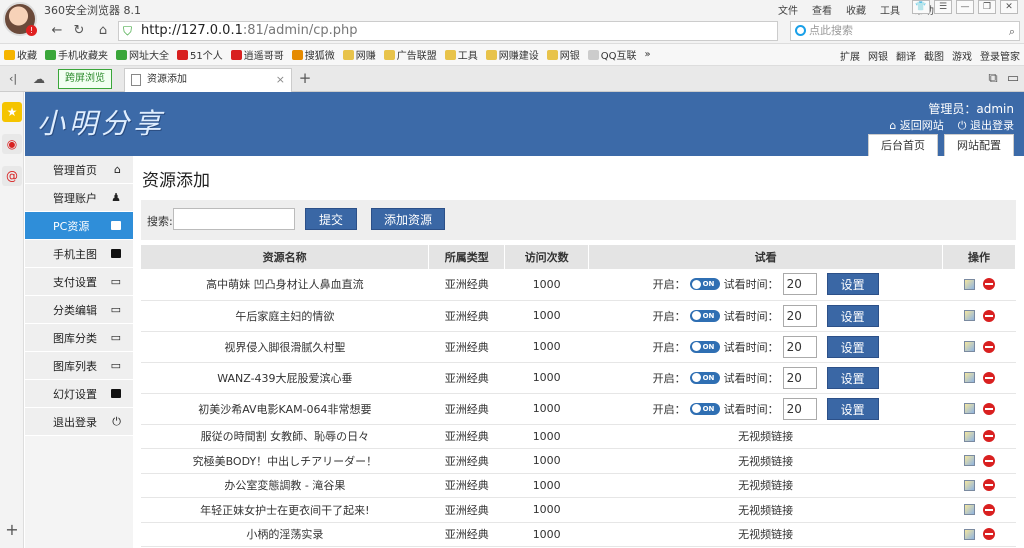  Describe the element at coordinates (1009, 7) in the screenshot. I see `close-window-icon: ✕` at that location.